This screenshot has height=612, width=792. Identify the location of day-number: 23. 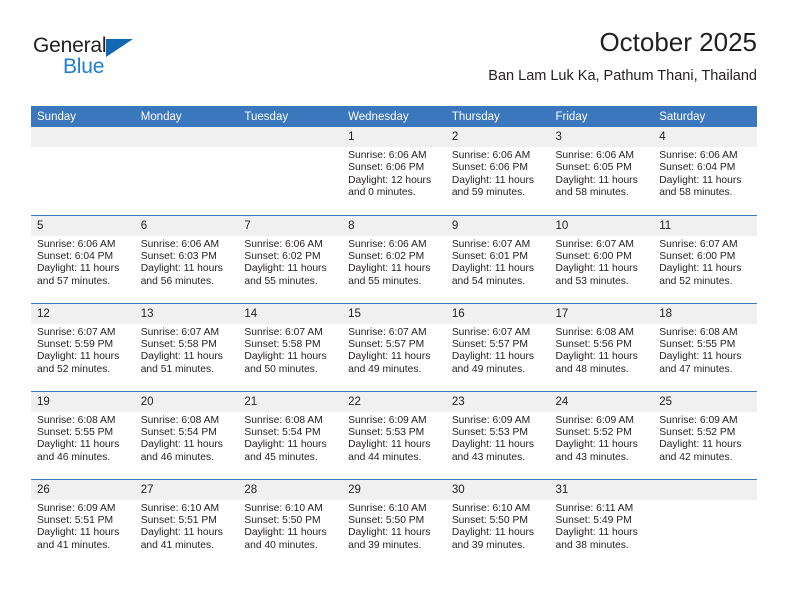
(497, 401).